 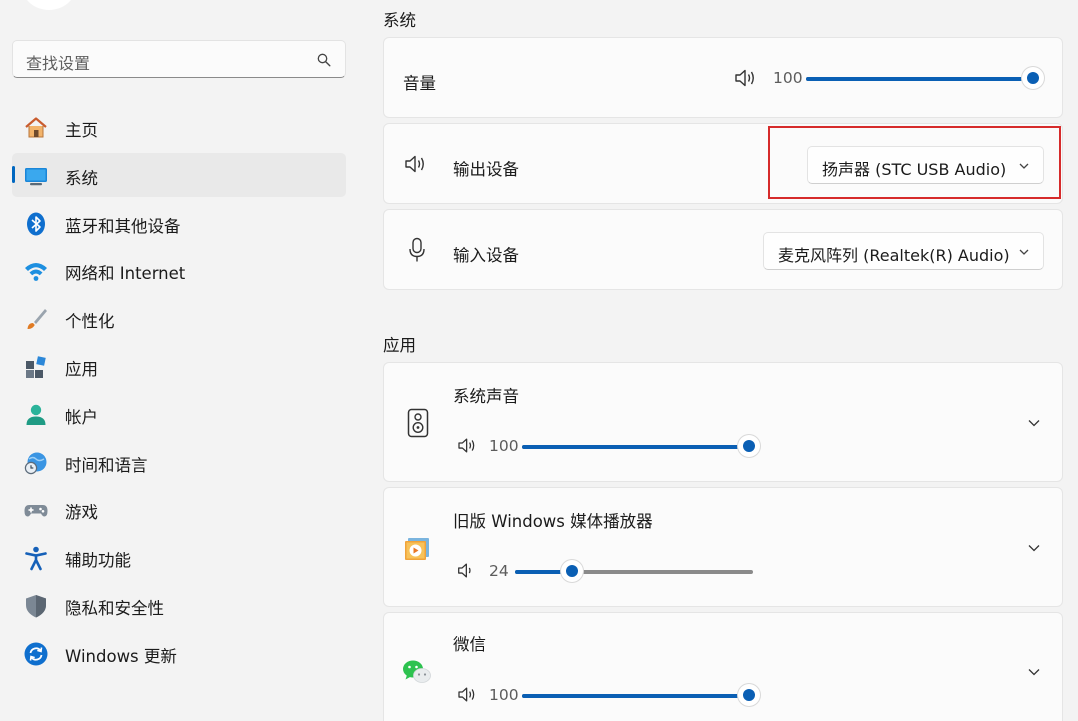 What do you see at coordinates (81, 369) in the screenshot?
I see `nav-item-label: 应用` at bounding box center [81, 369].